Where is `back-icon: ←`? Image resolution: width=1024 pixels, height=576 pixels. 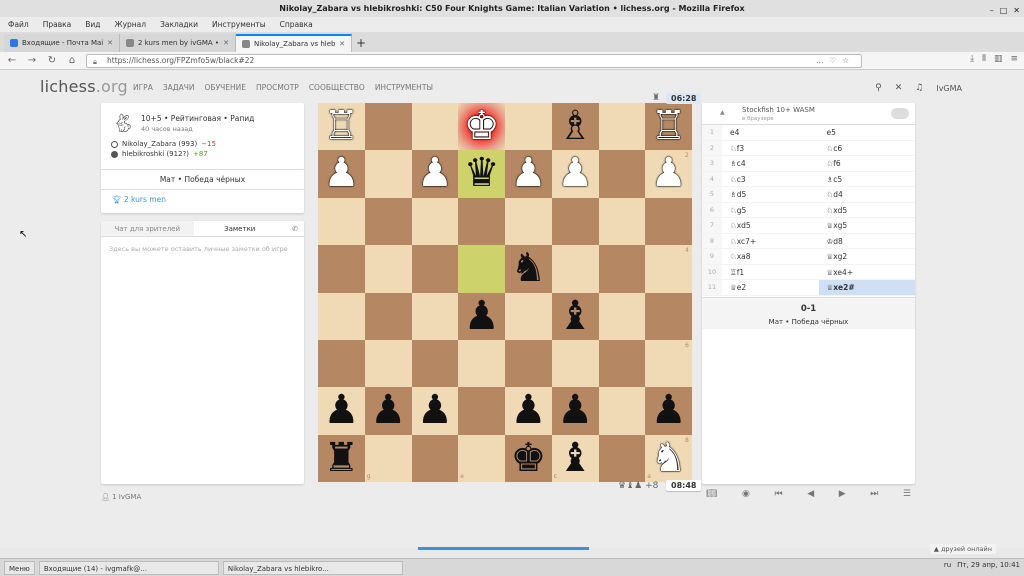 back-icon: ← is located at coordinates (12, 60).